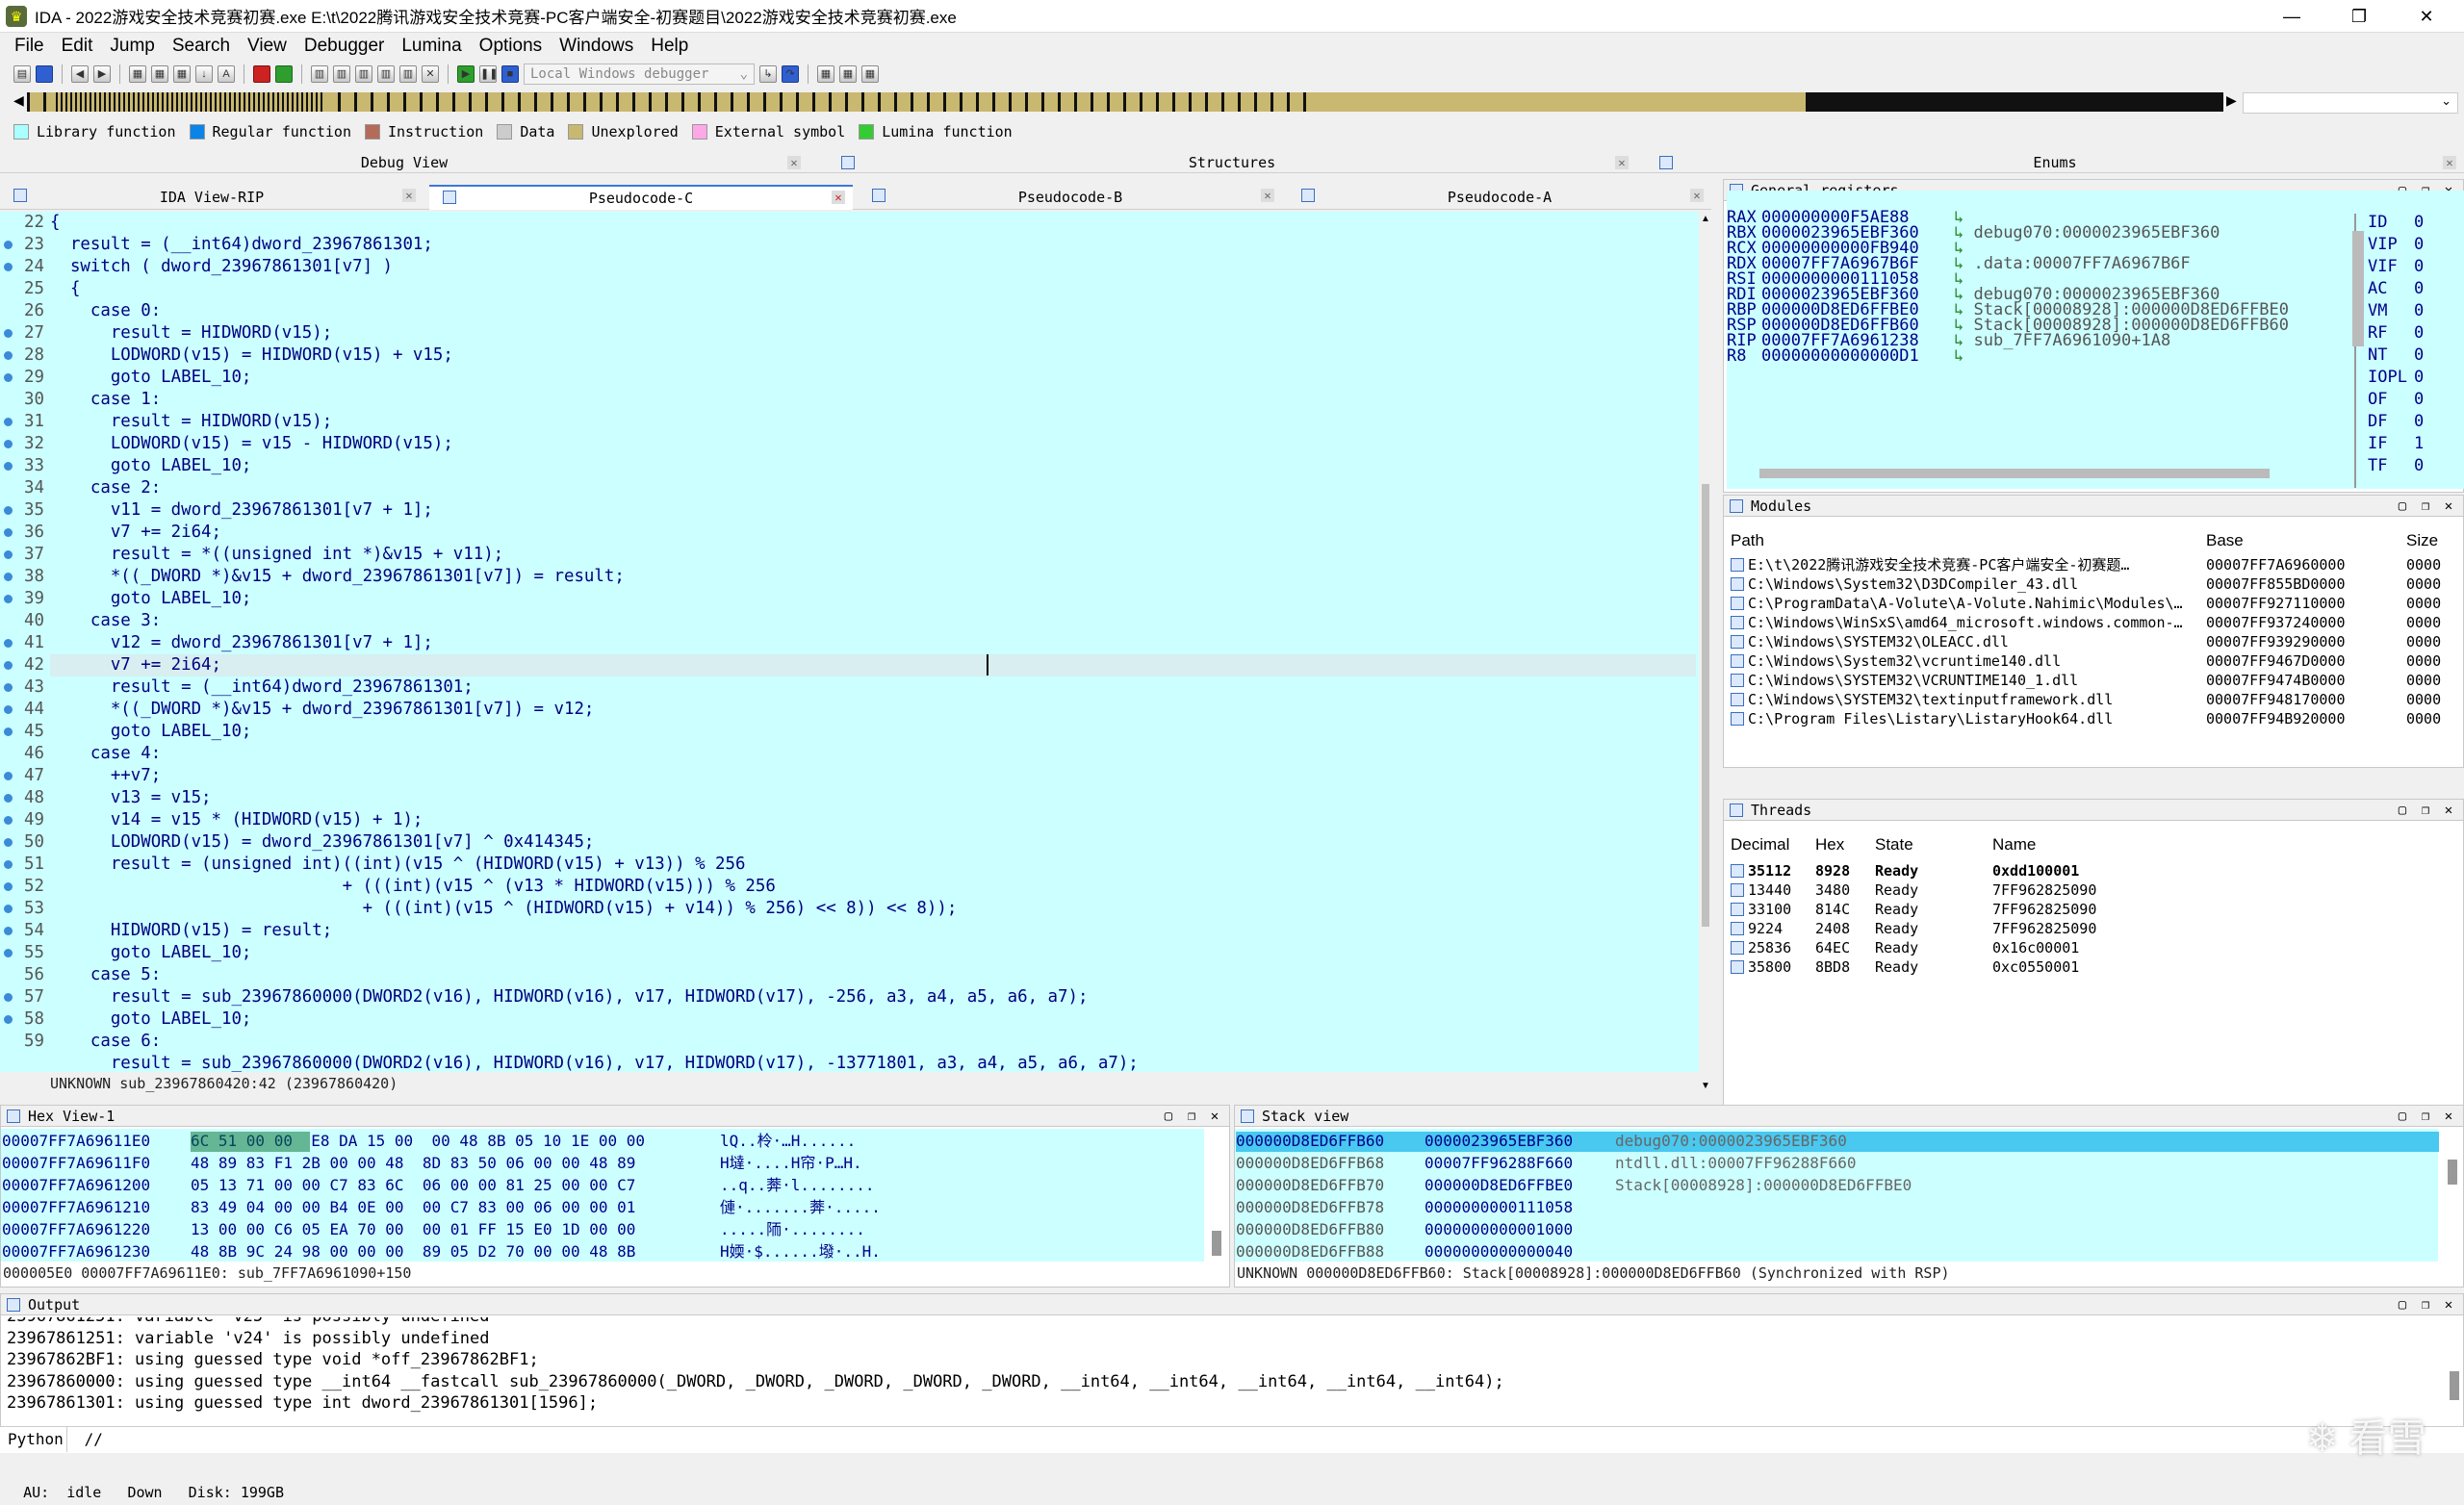 This screenshot has height=1505, width=2464. I want to click on code-line: 31 result = HIDWORD(v15);, so click(850, 422).